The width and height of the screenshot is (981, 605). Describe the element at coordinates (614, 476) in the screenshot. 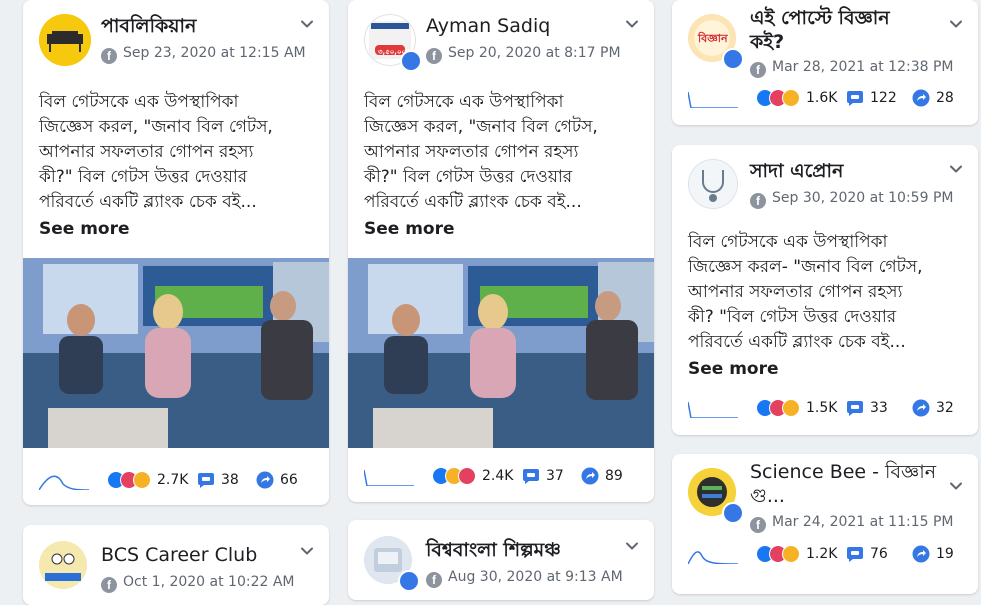

I see `shares-value: 89` at that location.